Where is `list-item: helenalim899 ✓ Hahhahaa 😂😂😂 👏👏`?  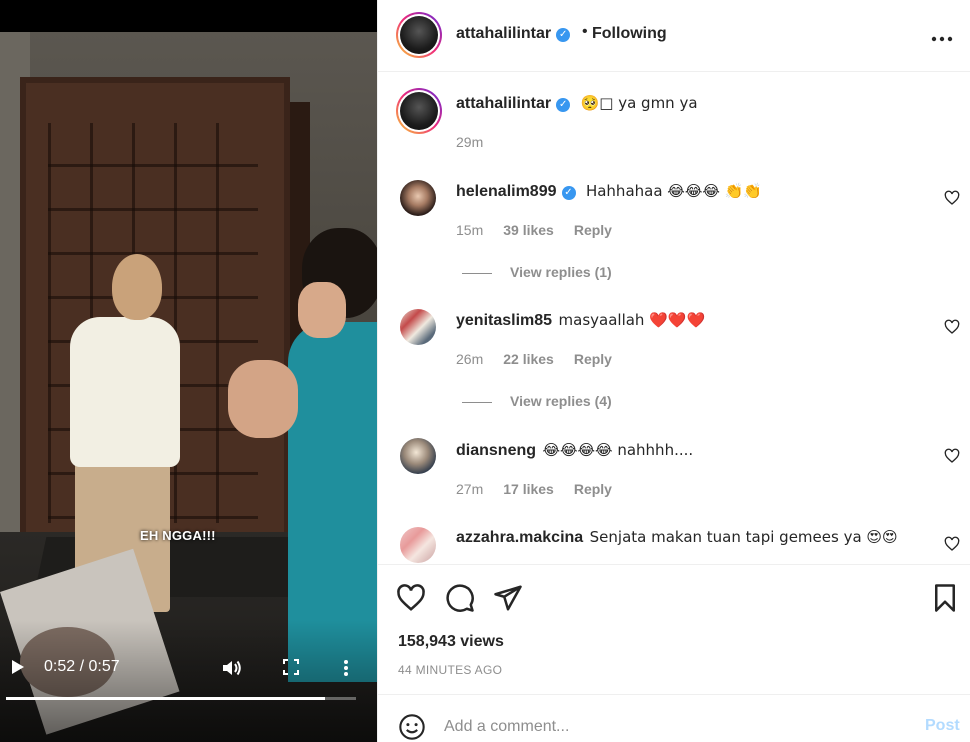
list-item: helenalim899 ✓ Hahhahaa 😂😂😂 👏👏 is located at coordinates (609, 191).